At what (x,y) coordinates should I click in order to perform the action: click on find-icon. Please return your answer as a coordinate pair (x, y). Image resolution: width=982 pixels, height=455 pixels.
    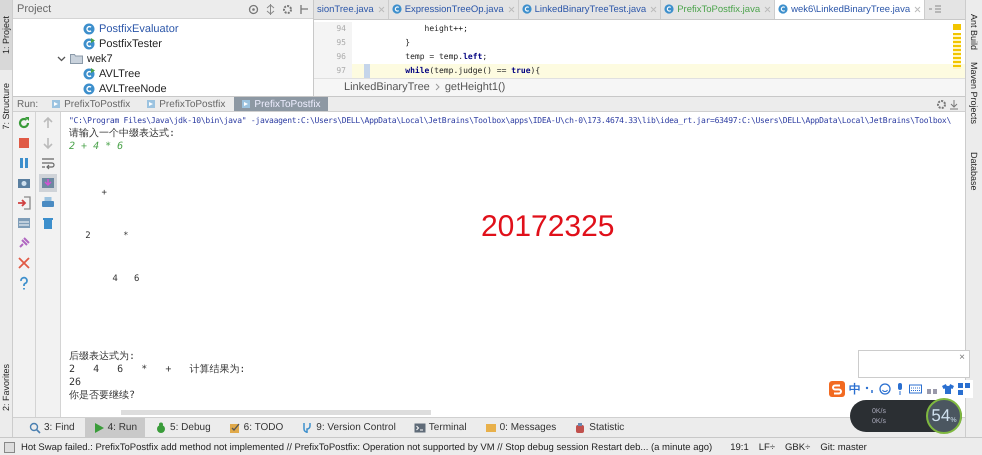
    Looking at the image, I should click on (35, 428).